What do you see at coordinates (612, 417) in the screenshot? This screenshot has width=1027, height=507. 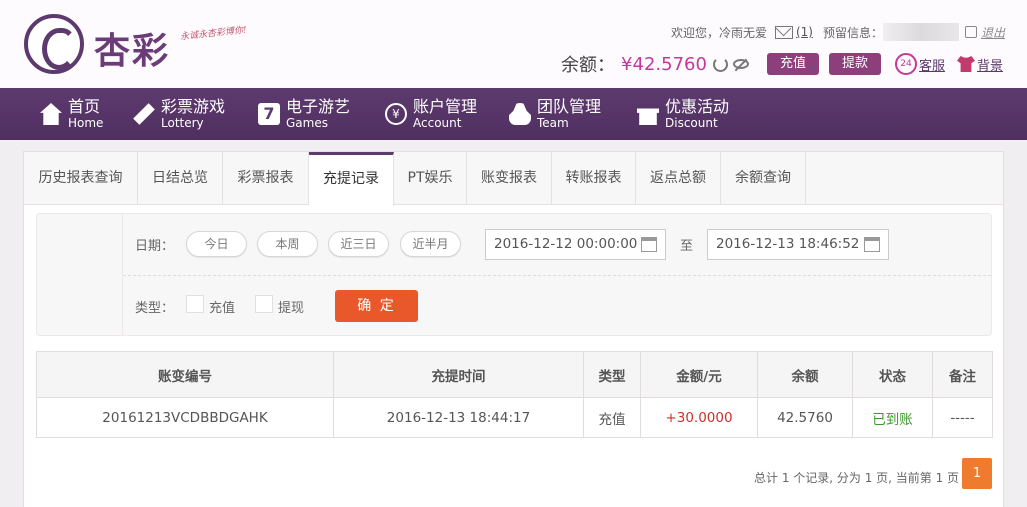 I see `record-type-cell: 充值` at bounding box center [612, 417].